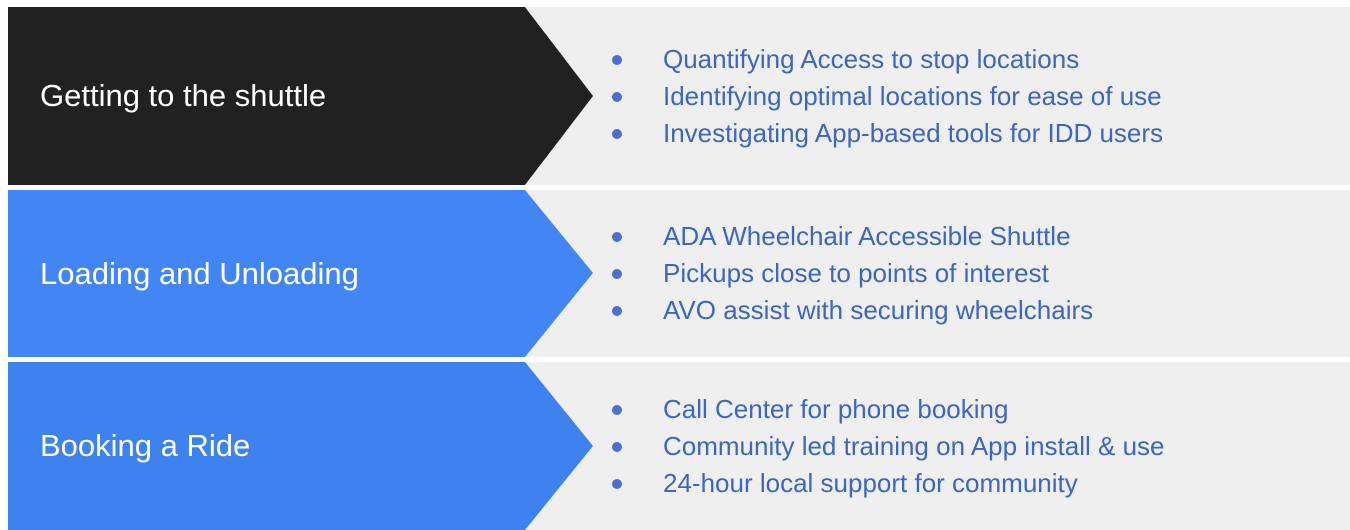 The width and height of the screenshot is (1350, 530). I want to click on bullet-item: AVO assist with securing wheelchairs, so click(840, 310).